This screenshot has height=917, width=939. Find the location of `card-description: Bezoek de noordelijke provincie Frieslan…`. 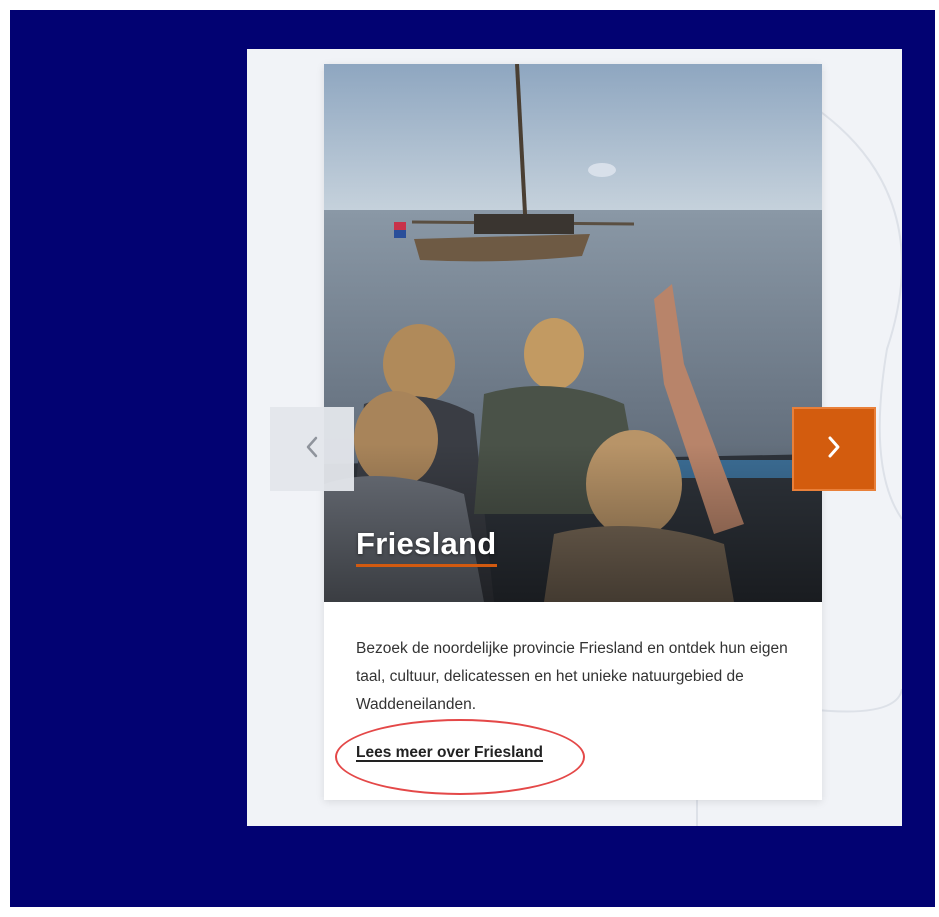

card-description: Bezoek de noordelijke provincie Frieslan… is located at coordinates (572, 676).